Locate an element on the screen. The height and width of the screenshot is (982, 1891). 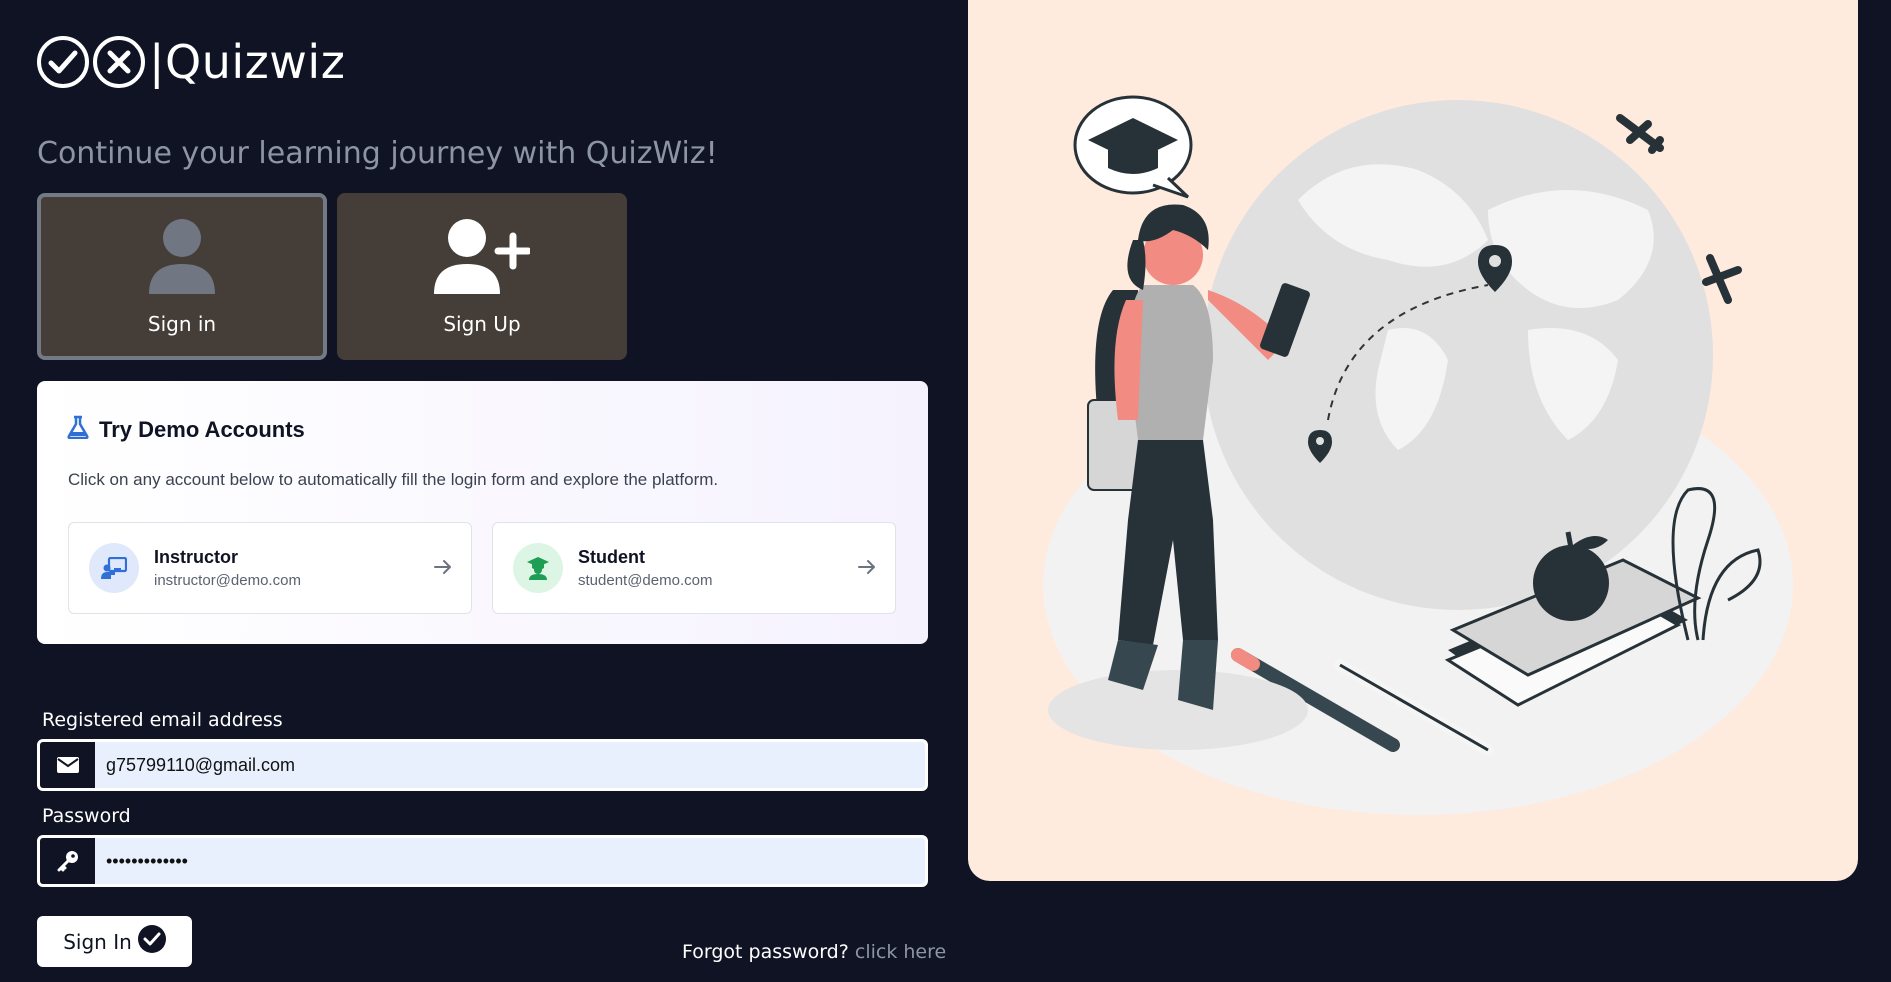
email-field-group is located at coordinates (482, 765).